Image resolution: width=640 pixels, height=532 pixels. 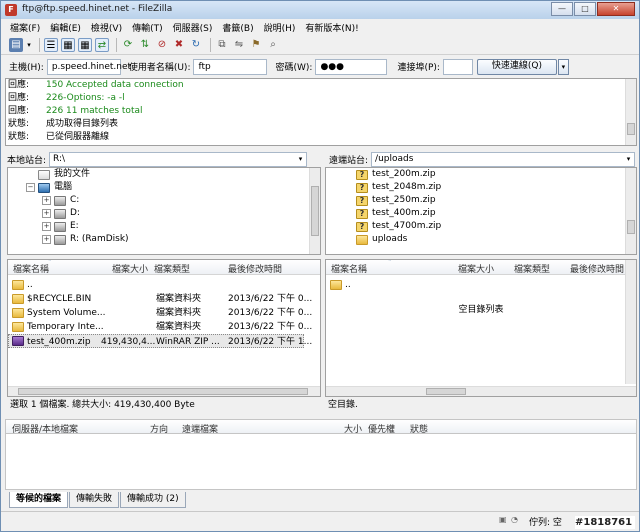 What do you see at coordinates (351, 66) in the screenshot?
I see `password-input: ●●●` at bounding box center [351, 66].